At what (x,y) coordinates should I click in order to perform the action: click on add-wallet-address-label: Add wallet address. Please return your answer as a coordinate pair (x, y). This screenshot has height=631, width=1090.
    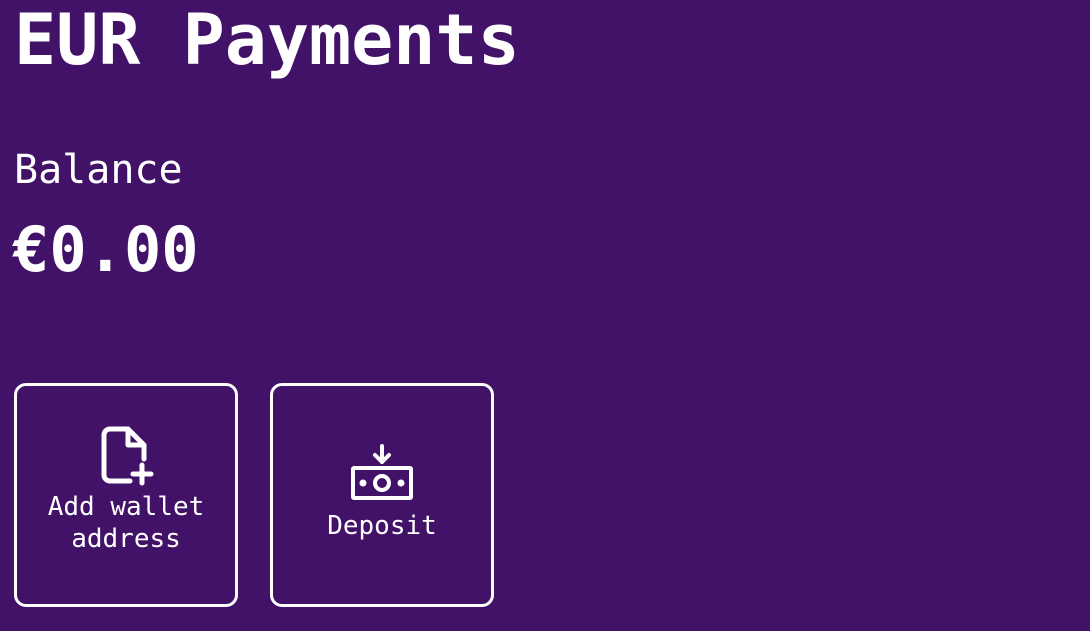
    Looking at the image, I should click on (126, 523).